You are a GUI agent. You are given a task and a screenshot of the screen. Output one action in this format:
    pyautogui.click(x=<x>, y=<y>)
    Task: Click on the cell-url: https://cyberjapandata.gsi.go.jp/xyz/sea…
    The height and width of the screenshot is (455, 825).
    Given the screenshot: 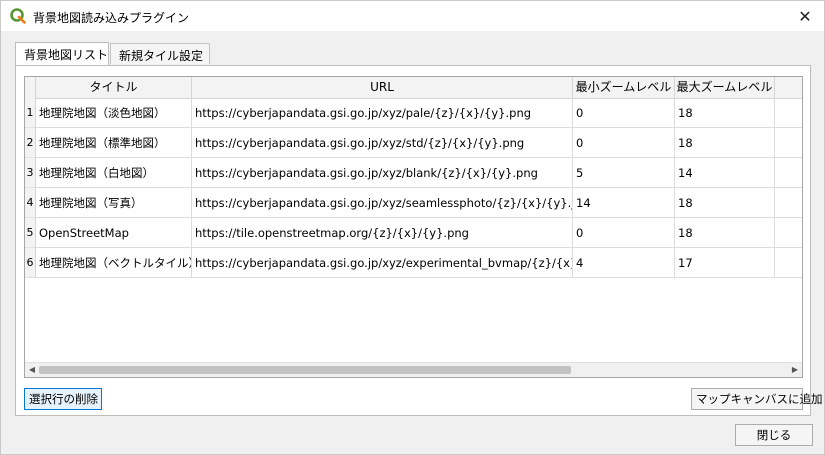 What is the action you would take?
    pyautogui.click(x=382, y=203)
    